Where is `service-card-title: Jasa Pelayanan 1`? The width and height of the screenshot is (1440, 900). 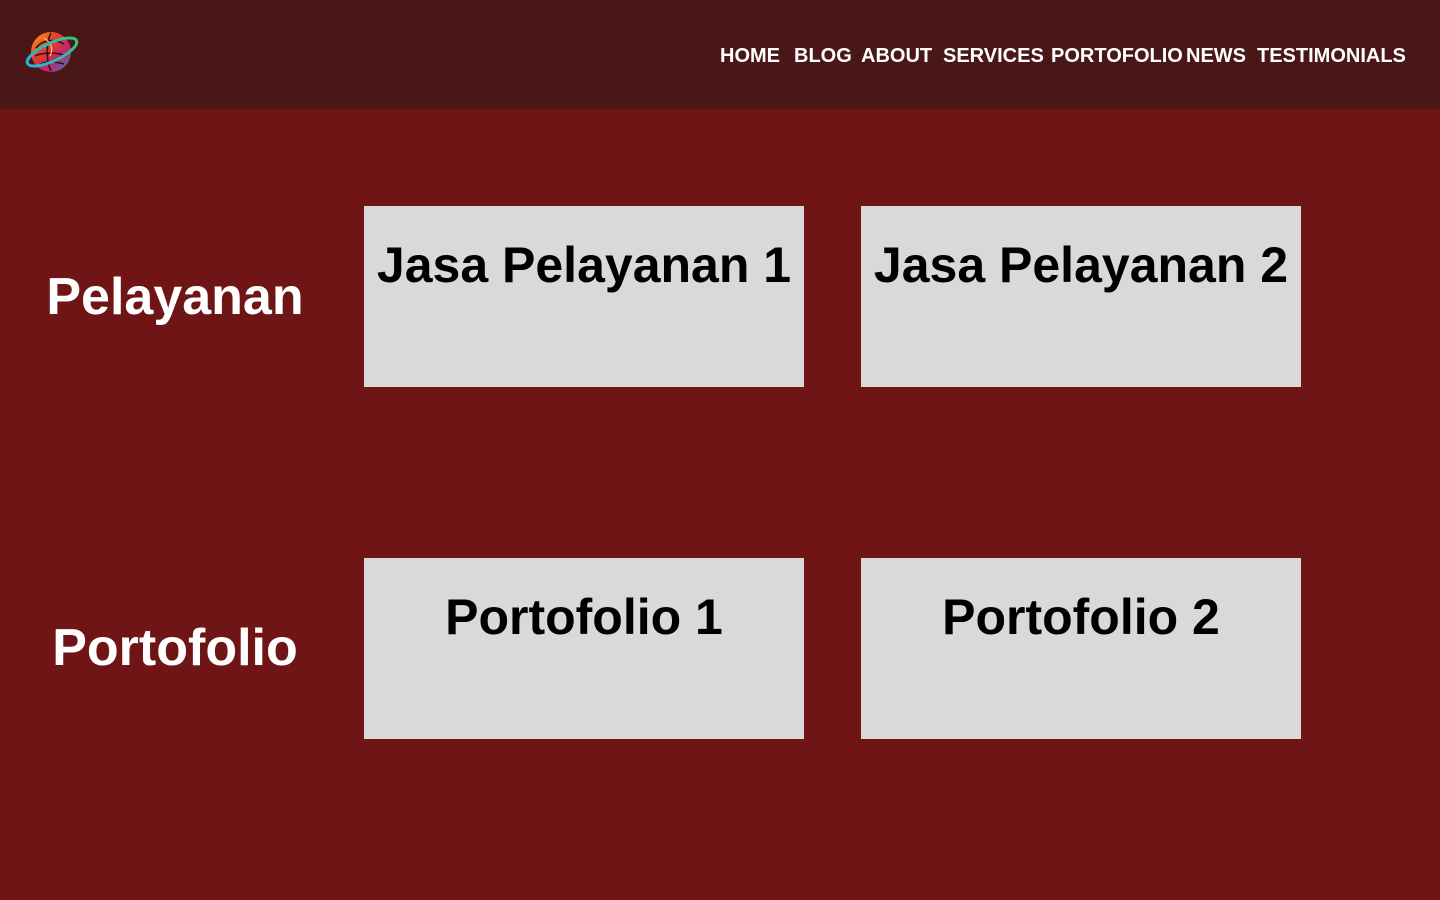
service-card-title: Jasa Pelayanan 1 is located at coordinates (584, 265).